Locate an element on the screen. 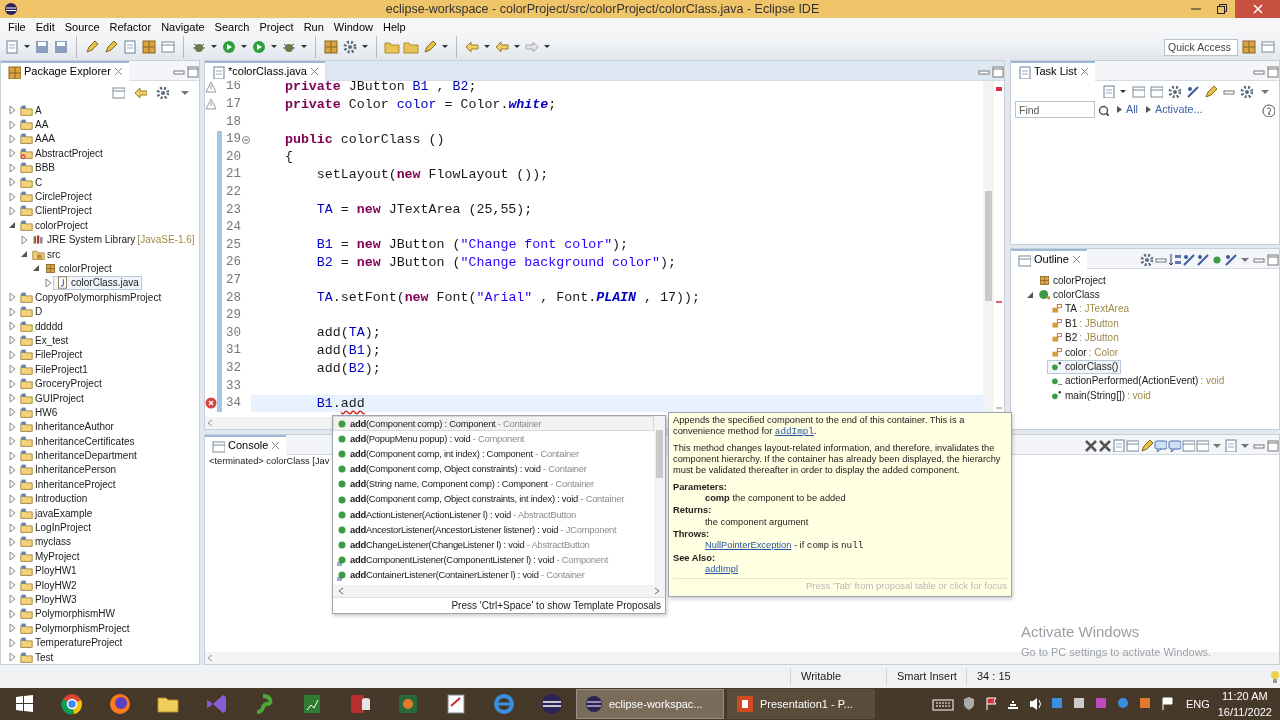  proposal-item: add(Component comp, int index) : Component - Container is located at coordinates (493, 454).